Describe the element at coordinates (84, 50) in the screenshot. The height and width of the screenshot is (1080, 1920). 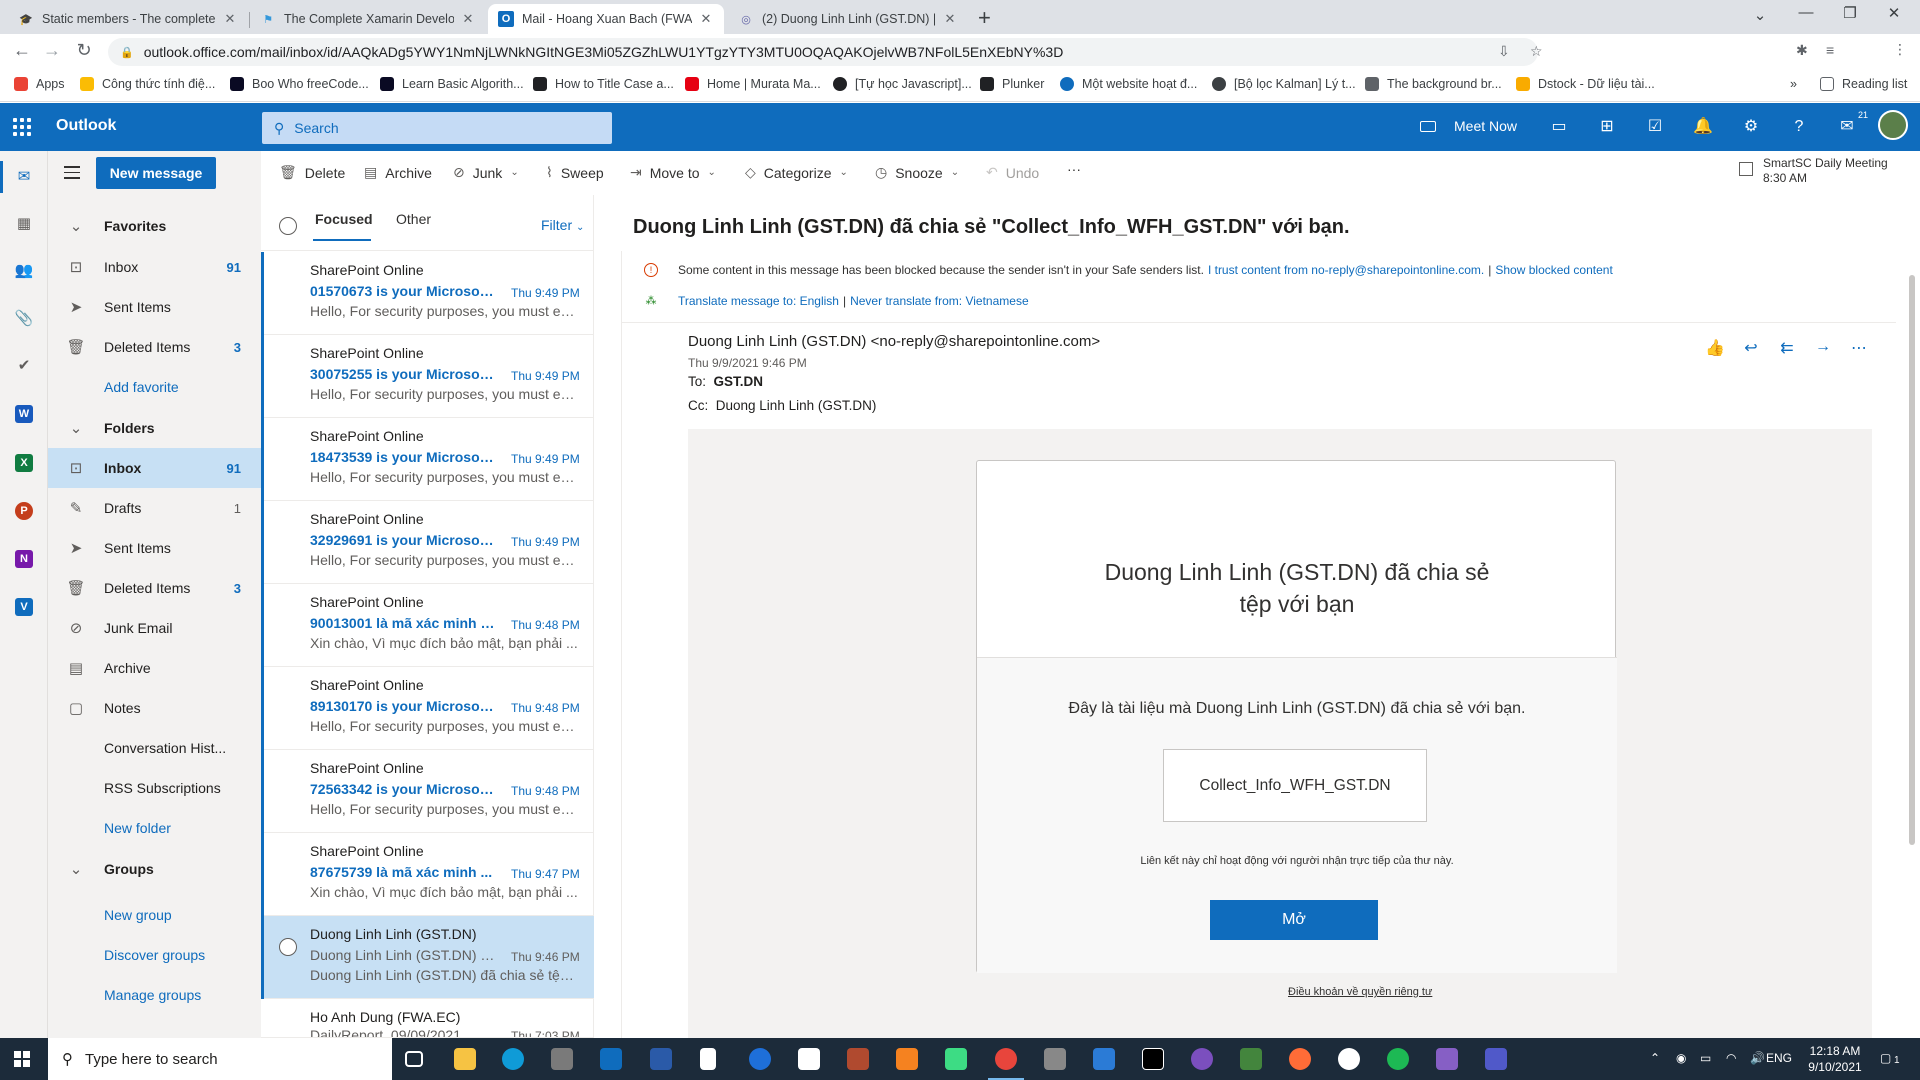
I see `reload-icon: ↻` at that location.